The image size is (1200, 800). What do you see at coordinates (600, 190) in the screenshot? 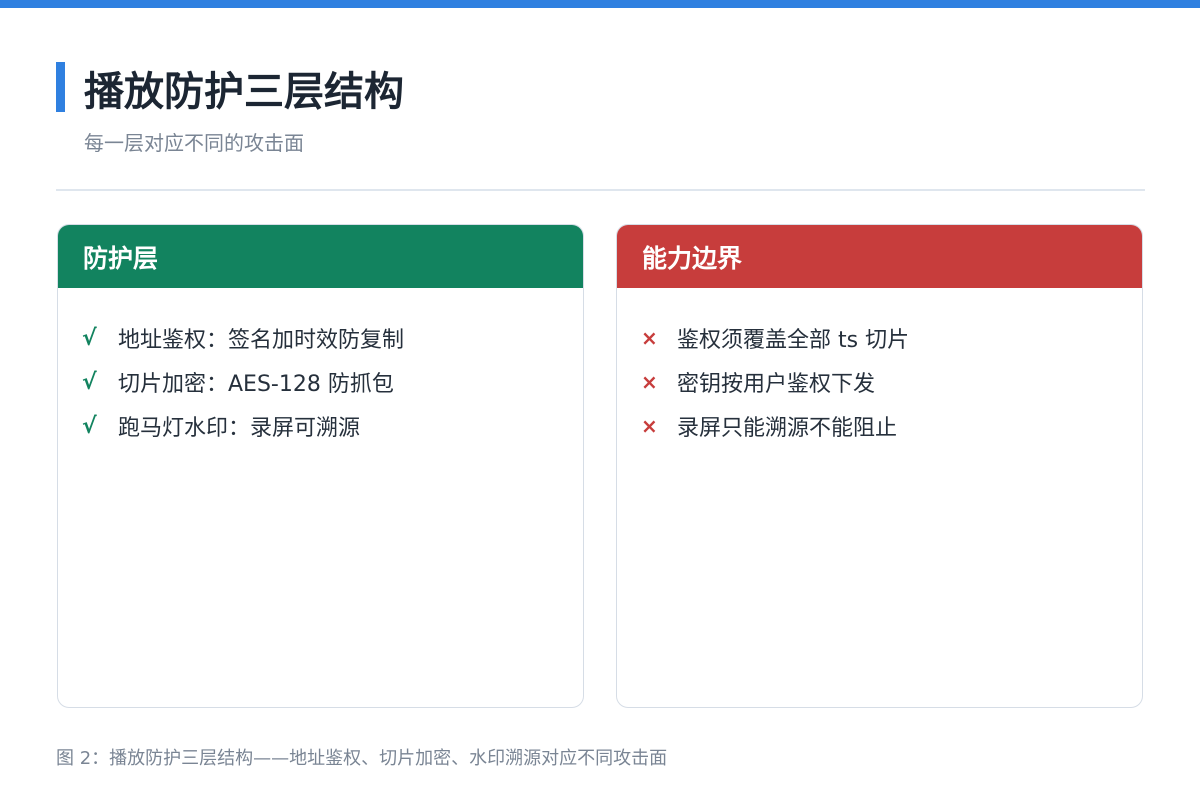
I see `header-divider` at bounding box center [600, 190].